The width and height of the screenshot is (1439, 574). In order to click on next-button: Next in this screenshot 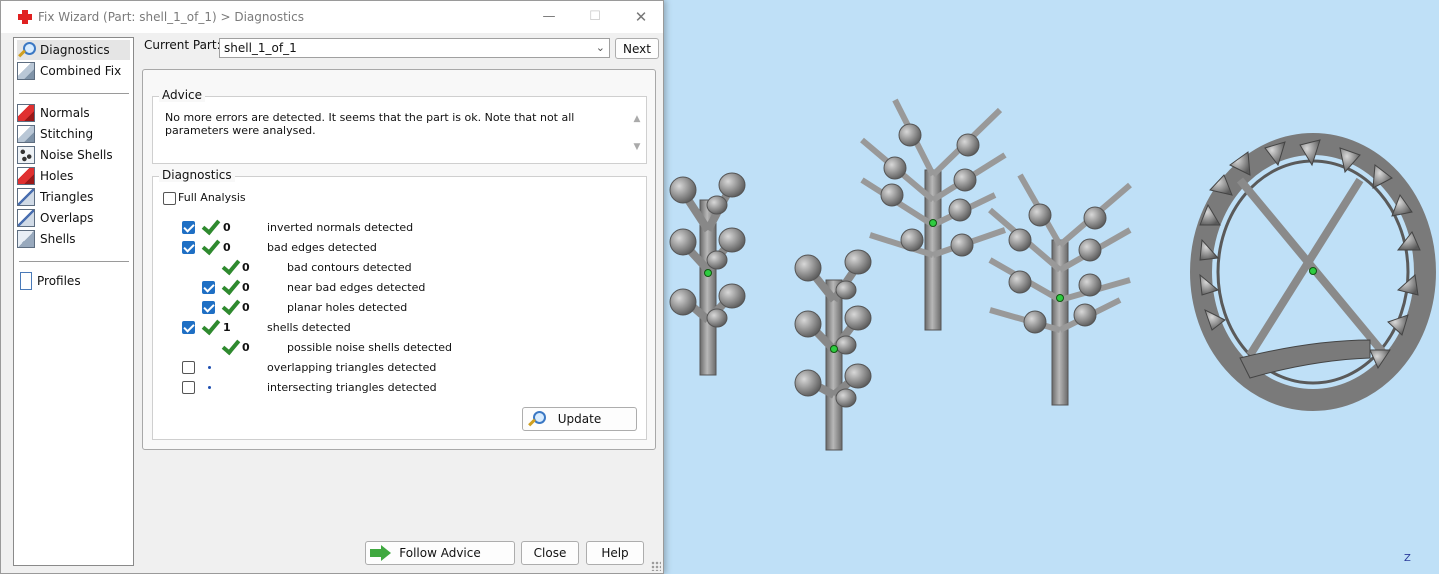, I will do `click(637, 48)`.